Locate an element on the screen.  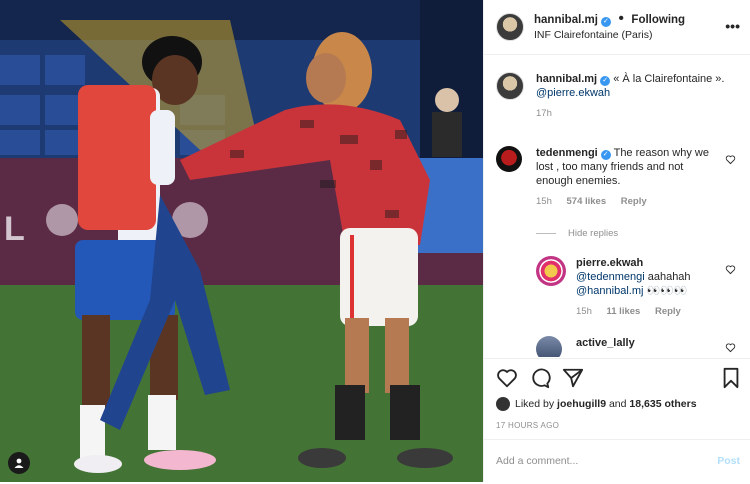
like-icon is located at coordinates (507, 378).